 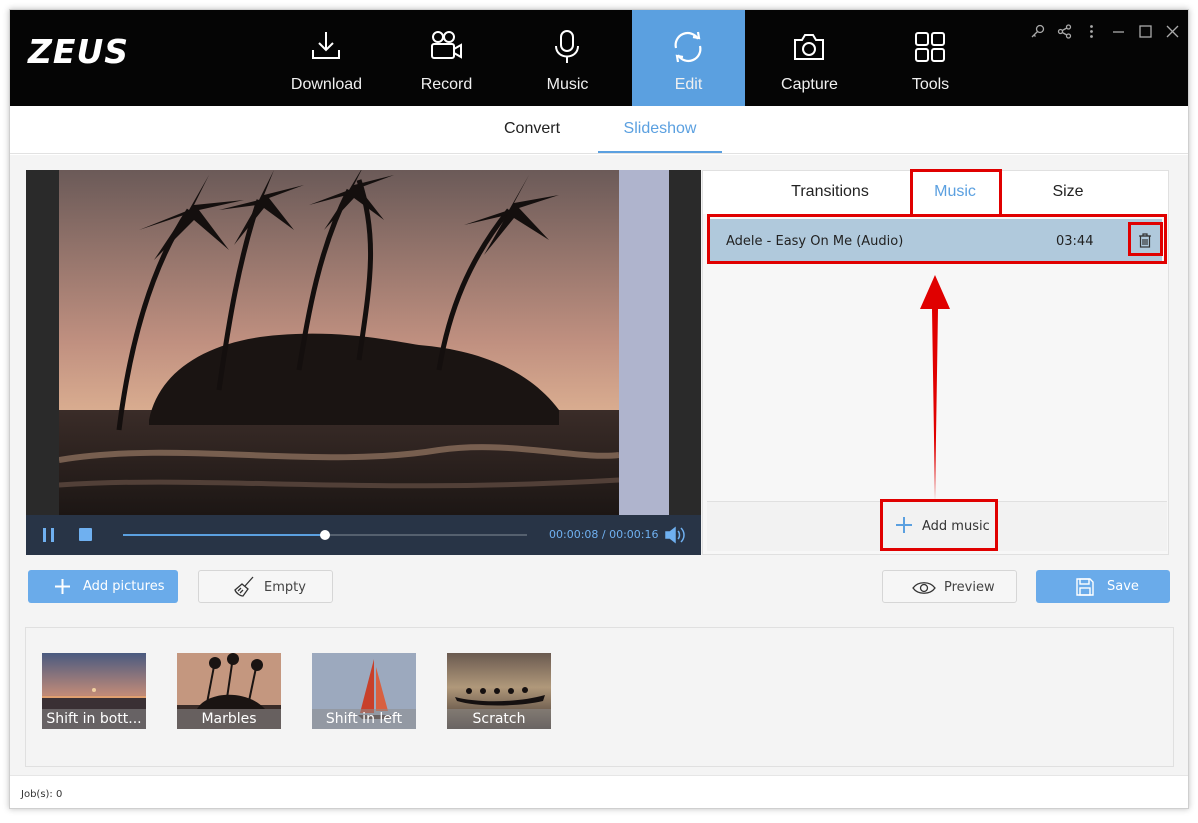 I want to click on broom-icon, so click(x=244, y=586).